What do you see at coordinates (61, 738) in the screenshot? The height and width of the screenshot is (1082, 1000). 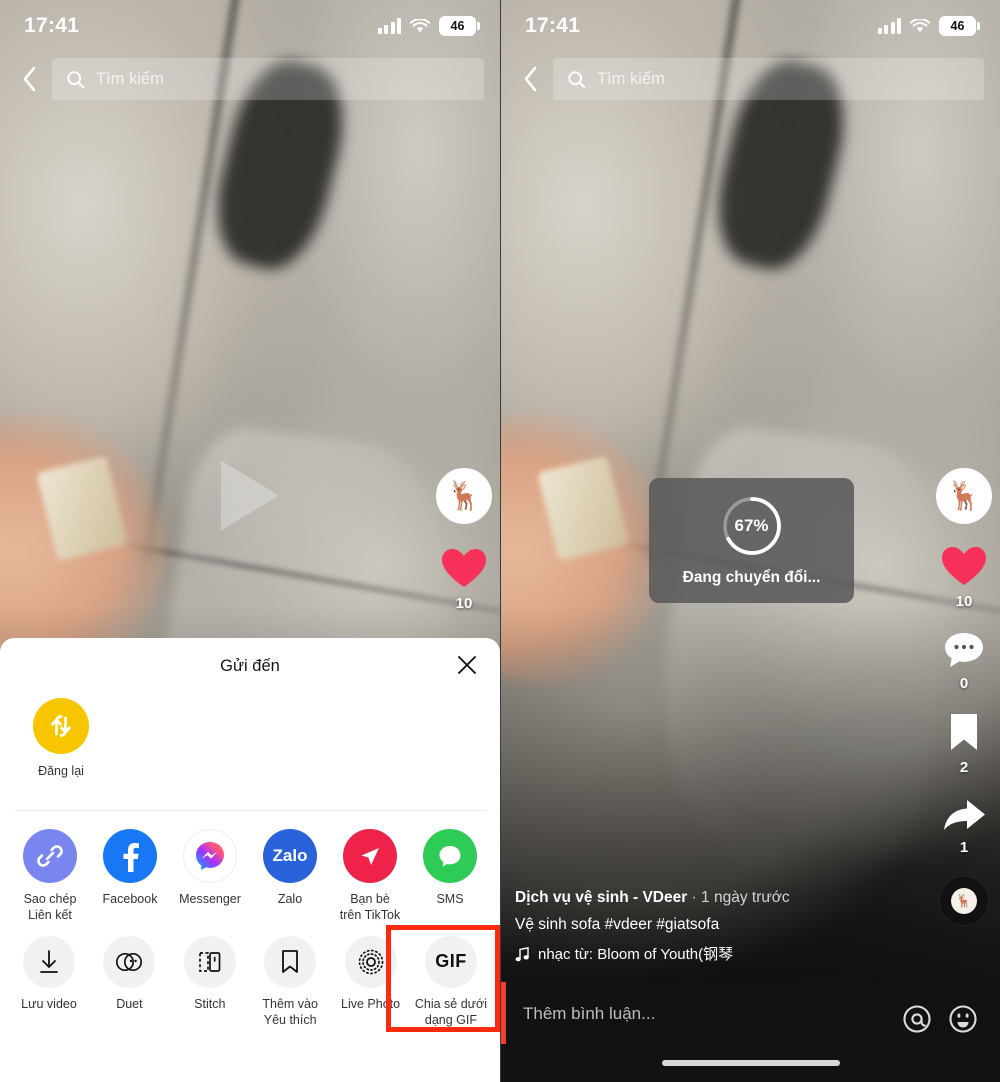 I see `repost-button: Đăng lại` at bounding box center [61, 738].